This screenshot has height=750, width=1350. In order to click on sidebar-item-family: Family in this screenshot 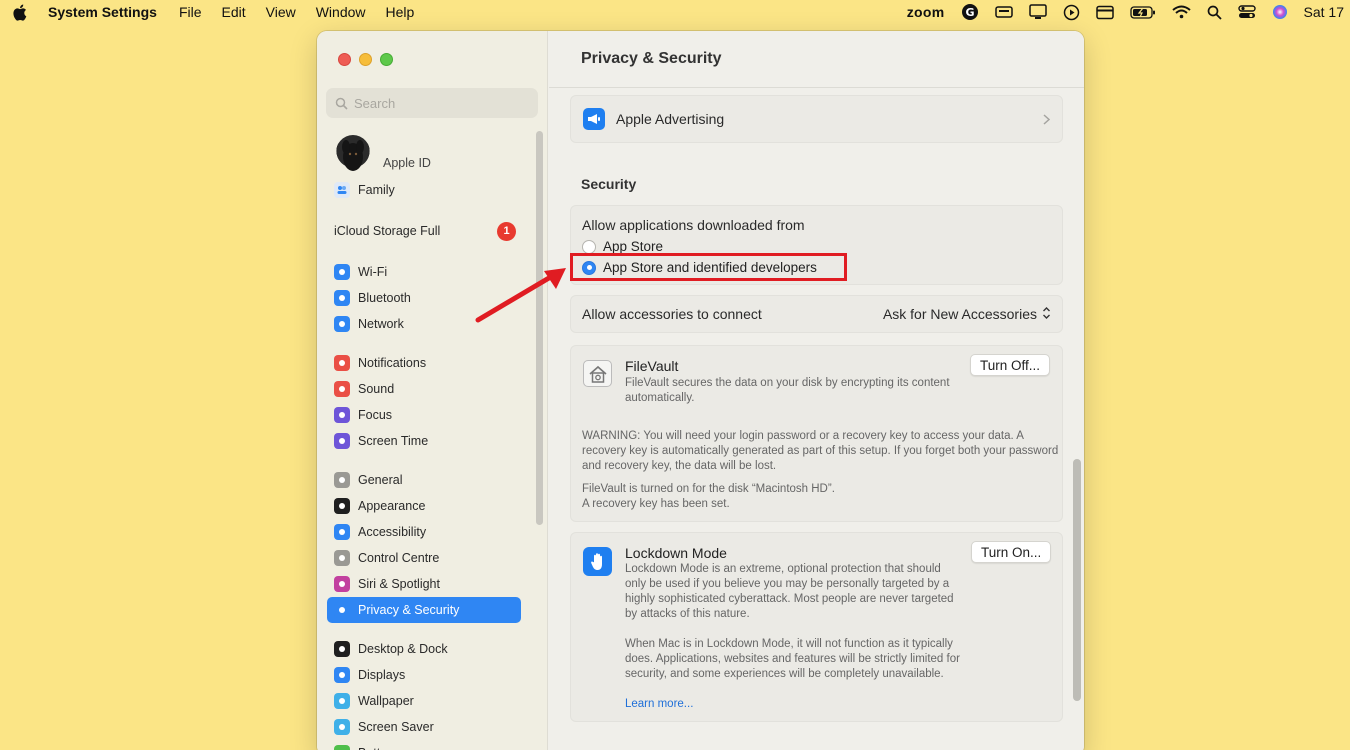, I will do `click(424, 190)`.